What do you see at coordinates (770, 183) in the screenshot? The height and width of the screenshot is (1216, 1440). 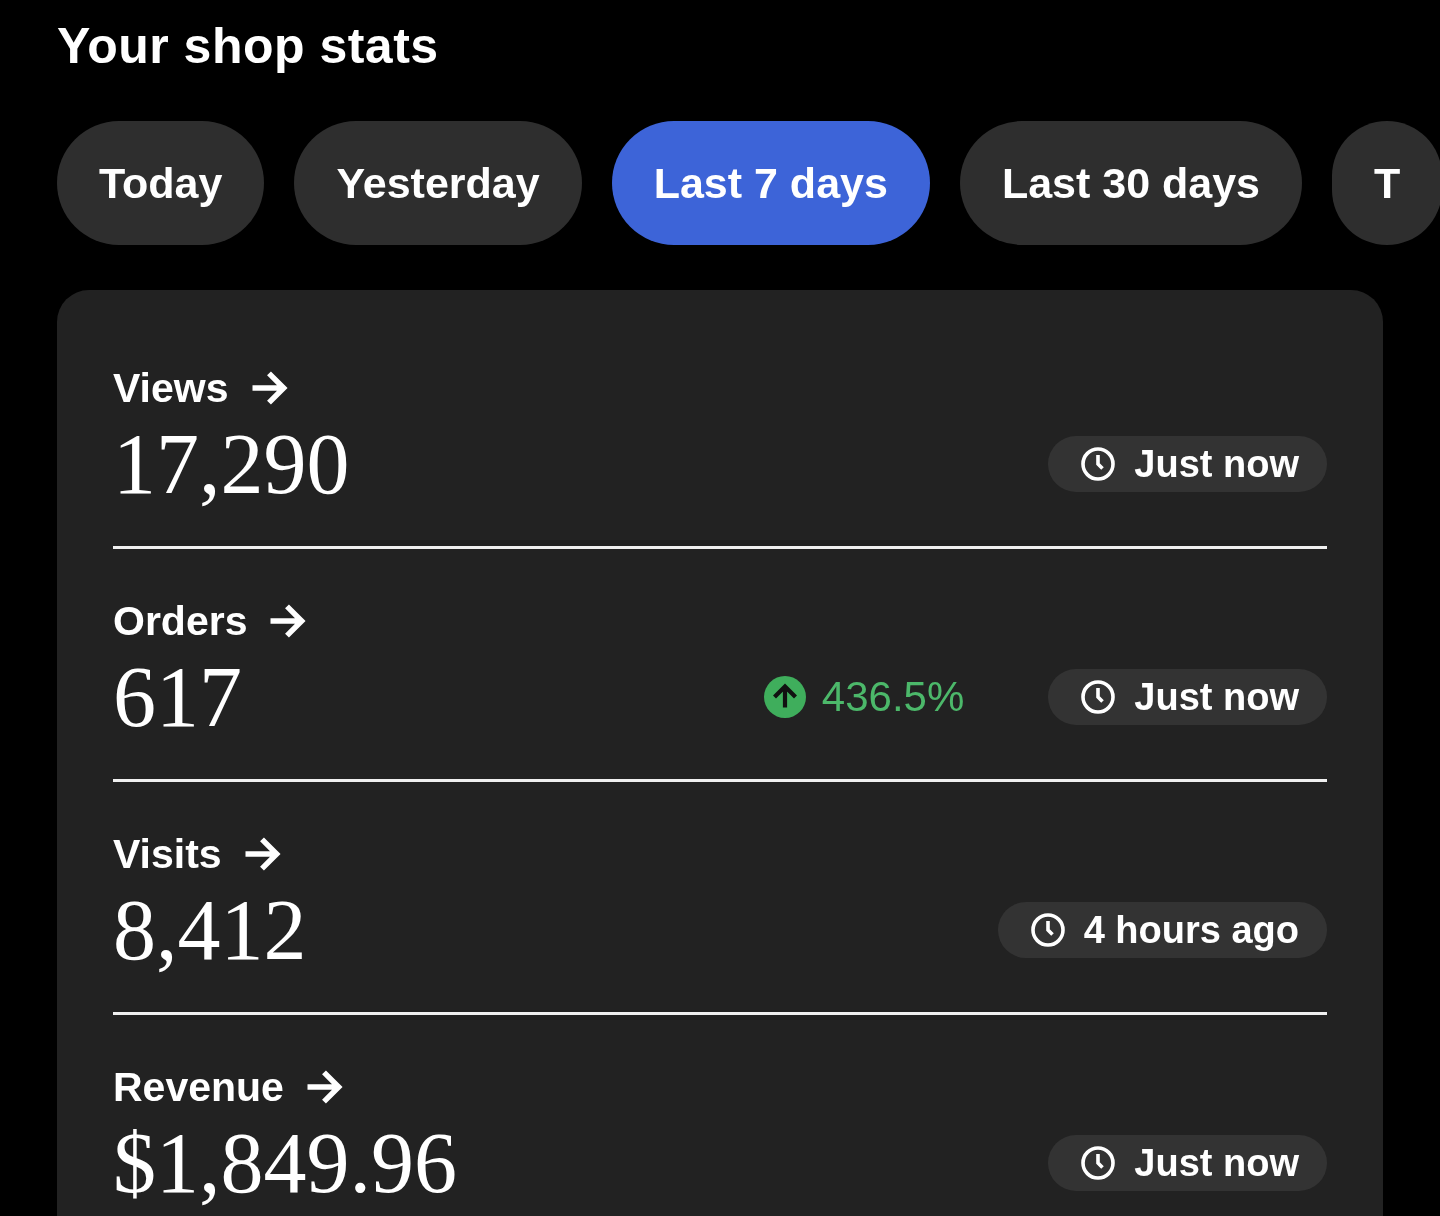 I see `tab: Last 7 days` at bounding box center [770, 183].